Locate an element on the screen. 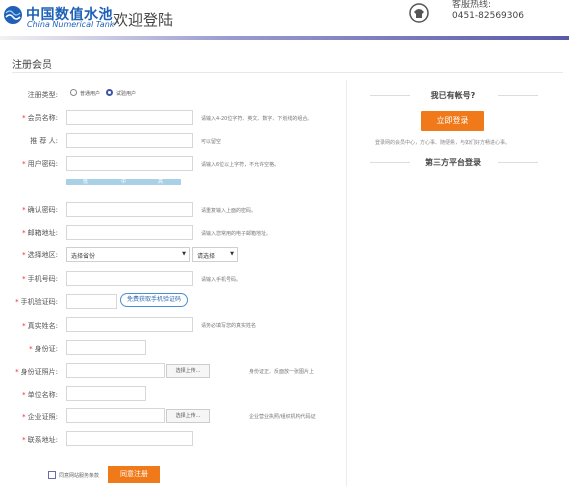 This screenshot has width=569, height=492. hotline-label: 客服热线: is located at coordinates (472, 5).